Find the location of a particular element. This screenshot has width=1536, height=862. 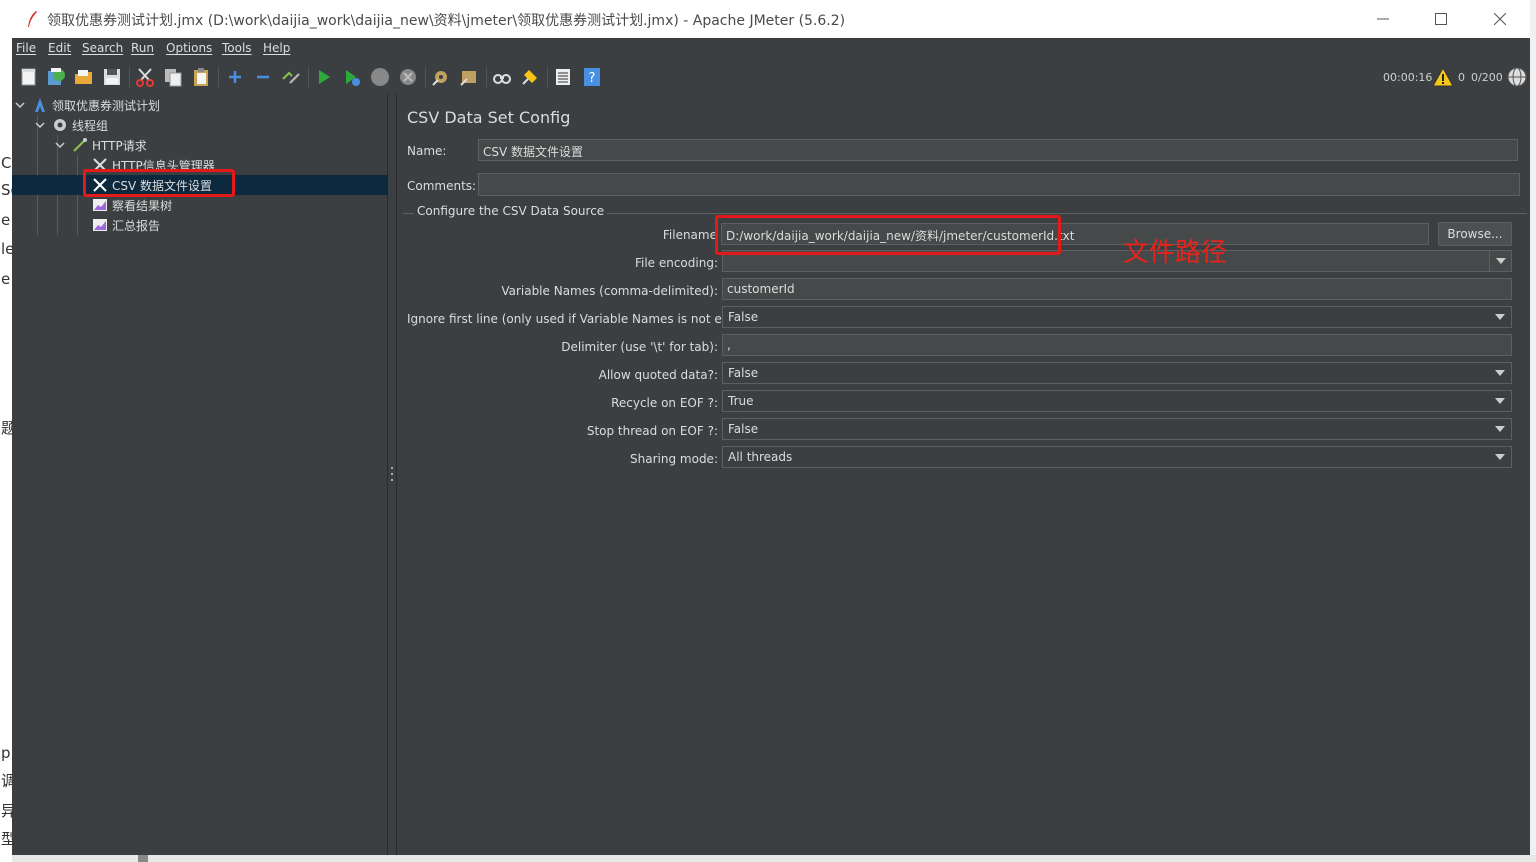

split-pane-divider is located at coordinates (392, 474).